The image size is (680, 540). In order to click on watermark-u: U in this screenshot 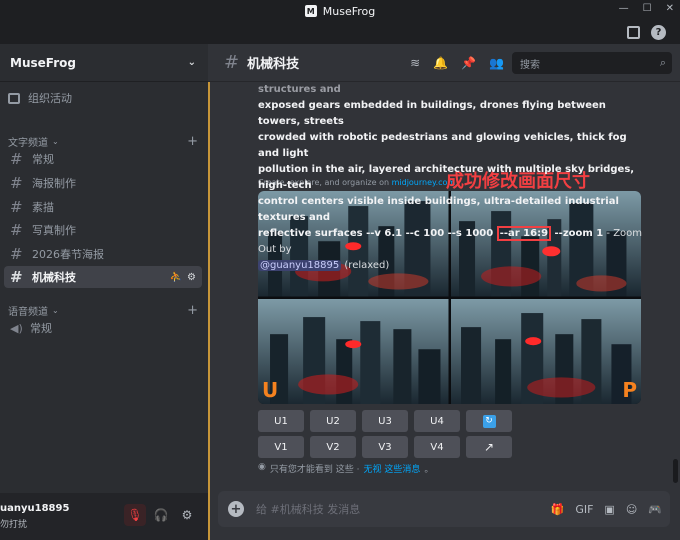, I will do `click(270, 390)`.